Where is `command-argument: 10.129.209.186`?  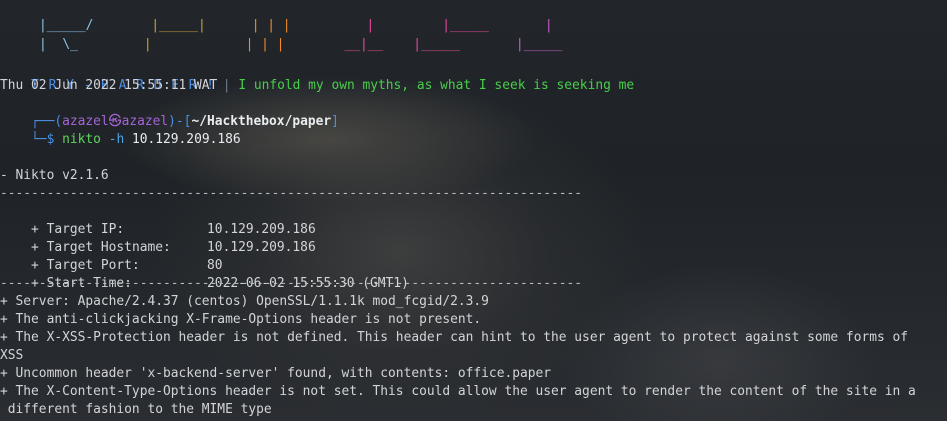
command-argument: 10.129.209.186 is located at coordinates (186, 139).